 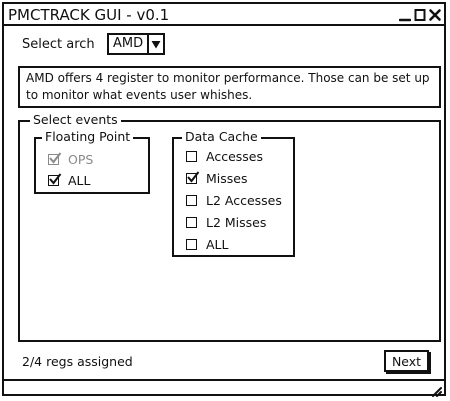 What do you see at coordinates (156, 44) in the screenshot?
I see `dropdown-arrow-icon` at bounding box center [156, 44].